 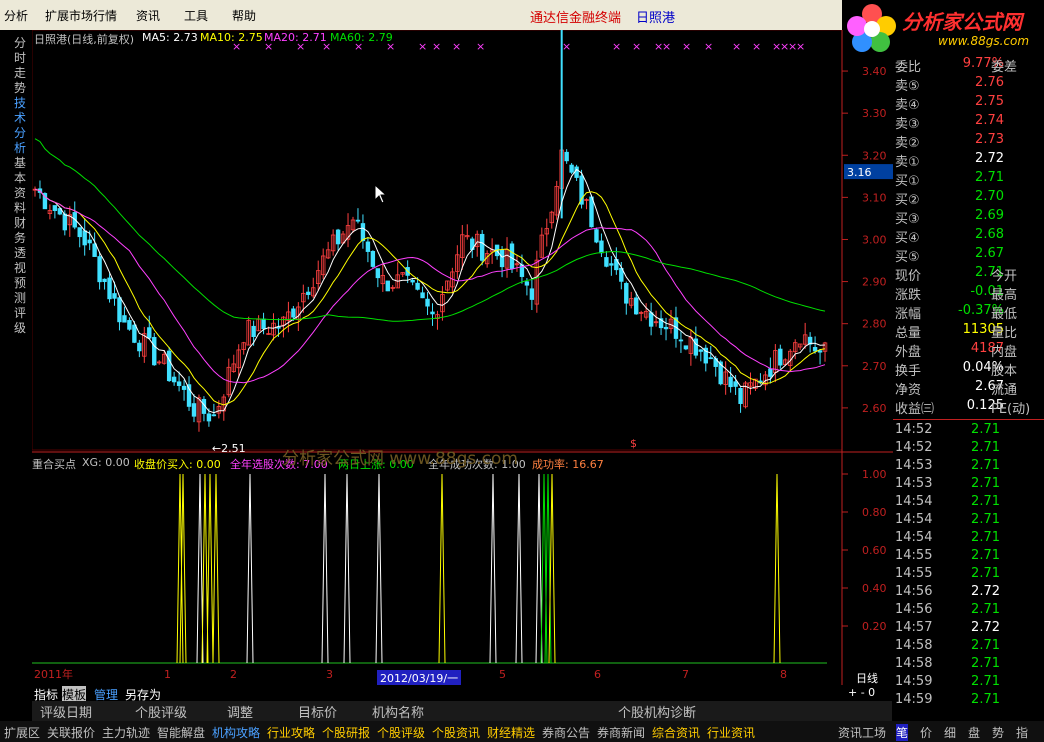 I want to click on right-tab-1: 笔, so click(x=902, y=732).